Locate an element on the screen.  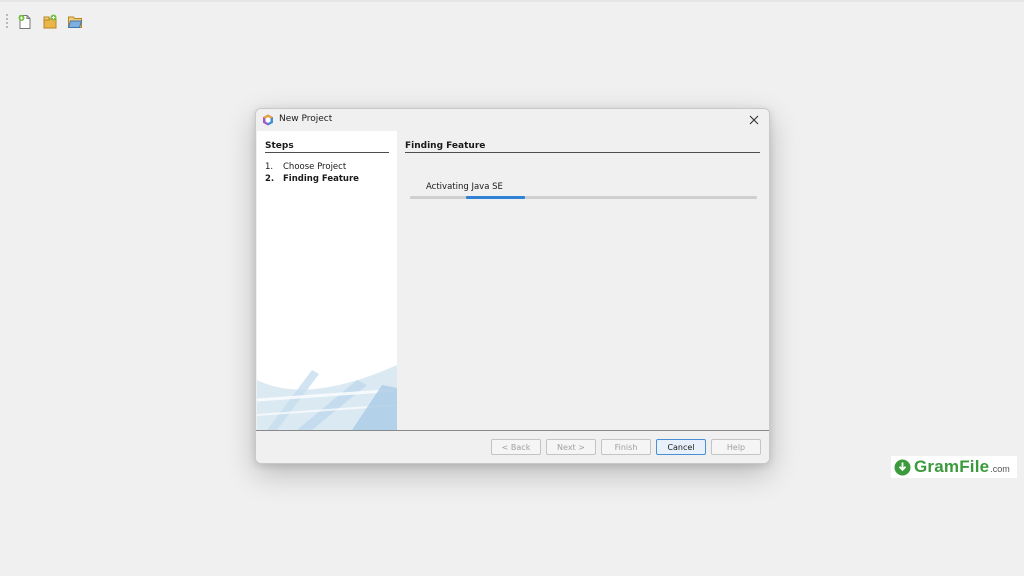
back-button: < Back is located at coordinates (516, 447).